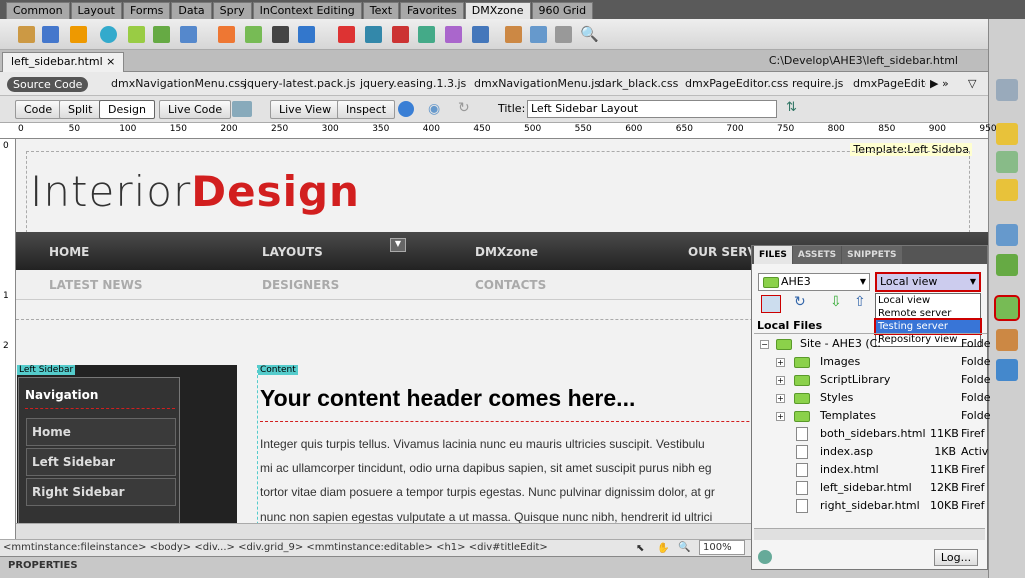 Image resolution: width=1025 pixels, height=578 pixels. What do you see at coordinates (178, 83) in the screenshot?
I see `related-file: dmxNavigationMenu.css` at bounding box center [178, 83].